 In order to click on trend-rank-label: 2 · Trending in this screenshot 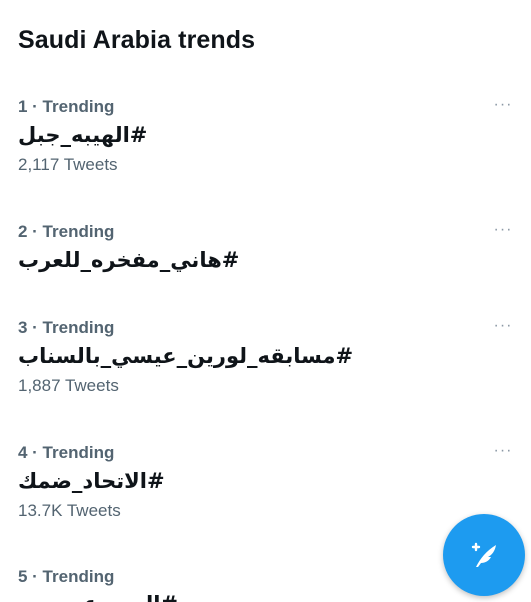, I will do `click(66, 231)`.